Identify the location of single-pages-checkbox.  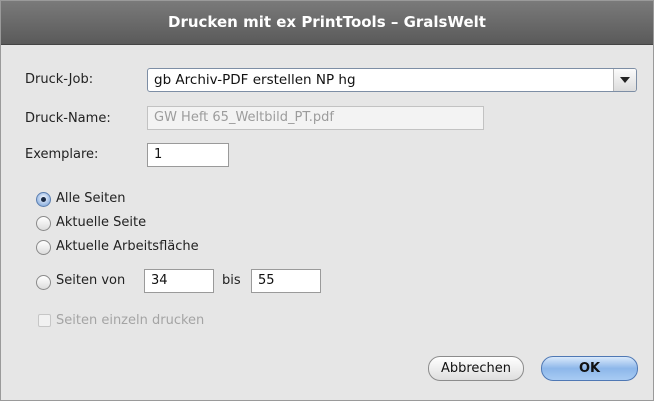
(44, 320).